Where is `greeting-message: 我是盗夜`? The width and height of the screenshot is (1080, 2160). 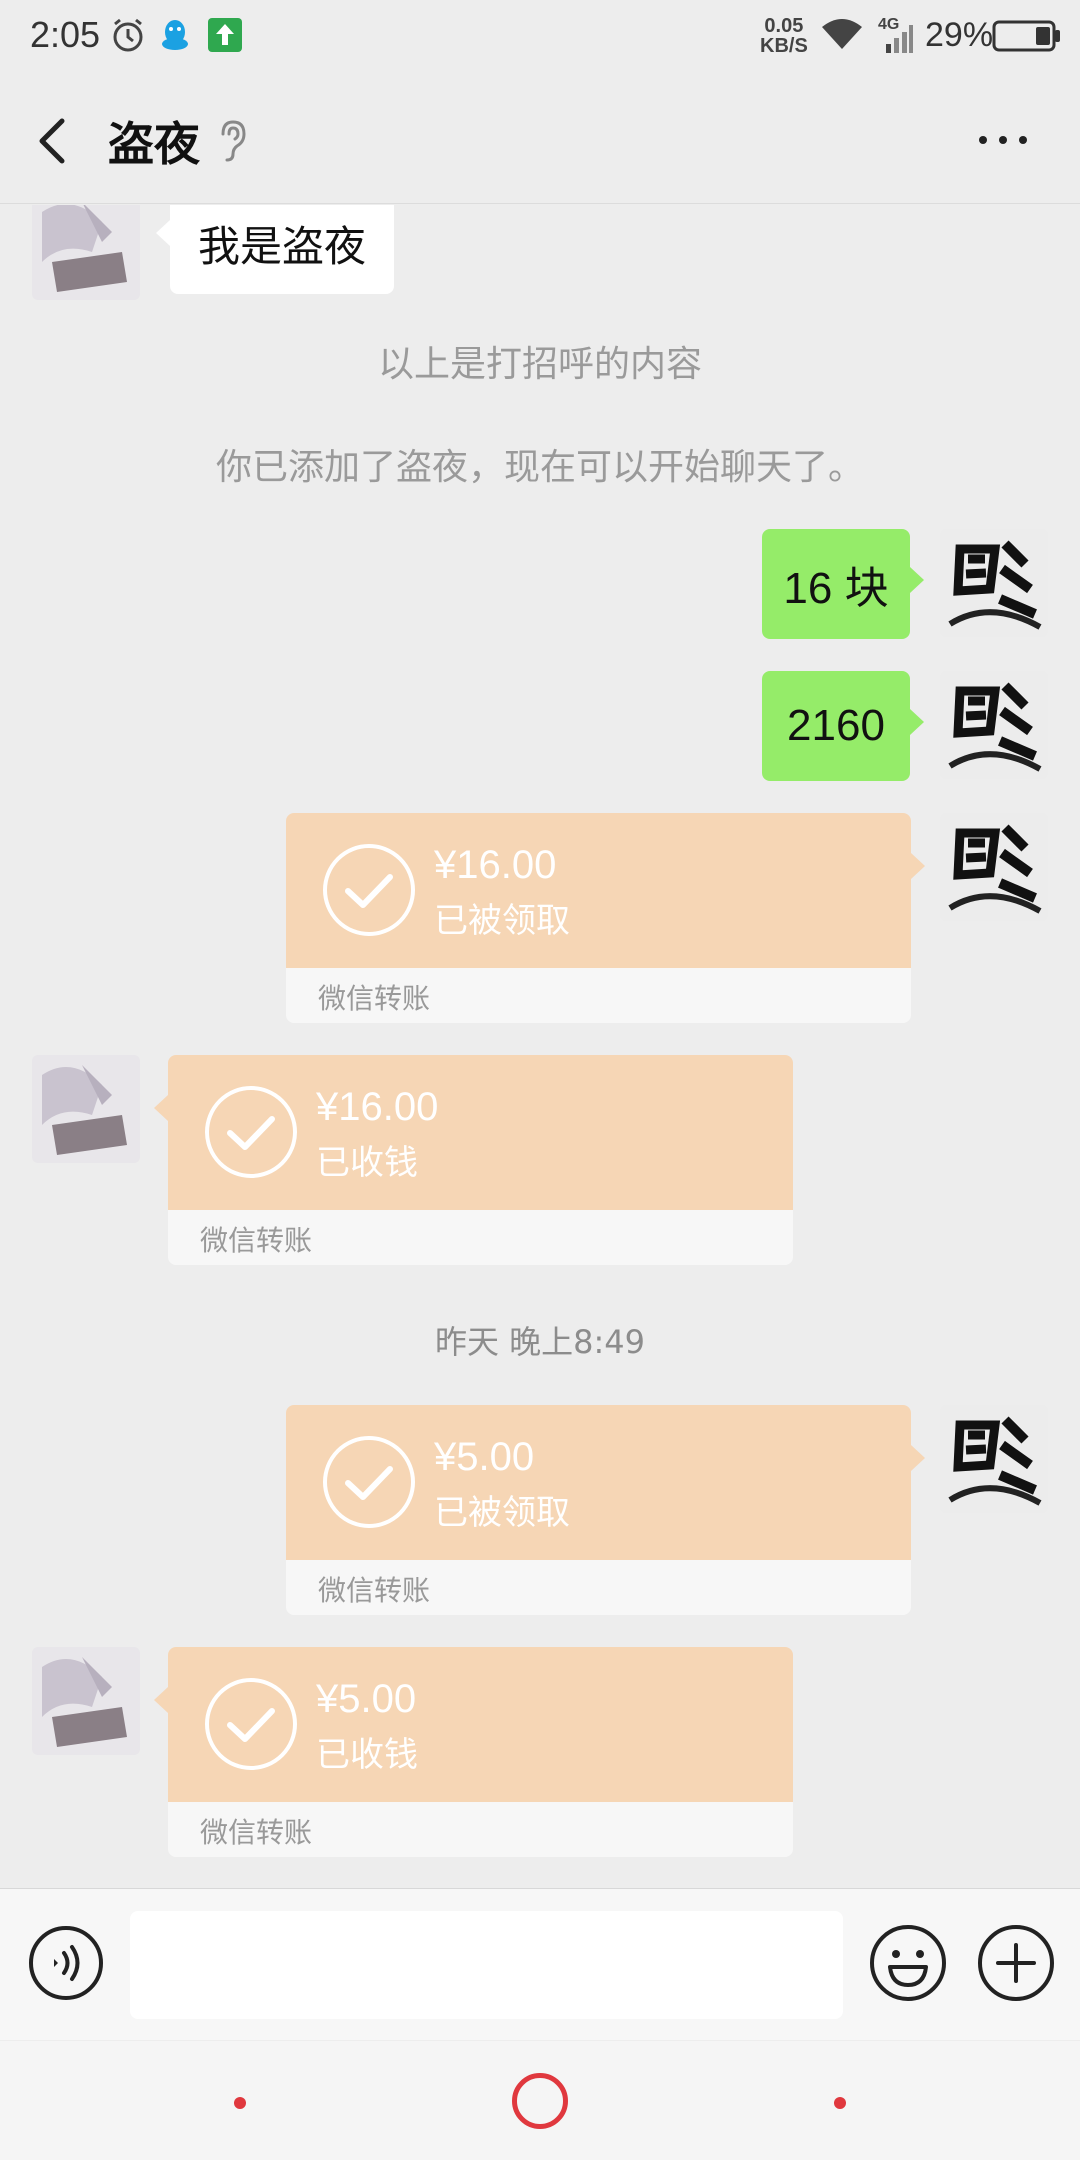 greeting-message: 我是盗夜 is located at coordinates (275, 249).